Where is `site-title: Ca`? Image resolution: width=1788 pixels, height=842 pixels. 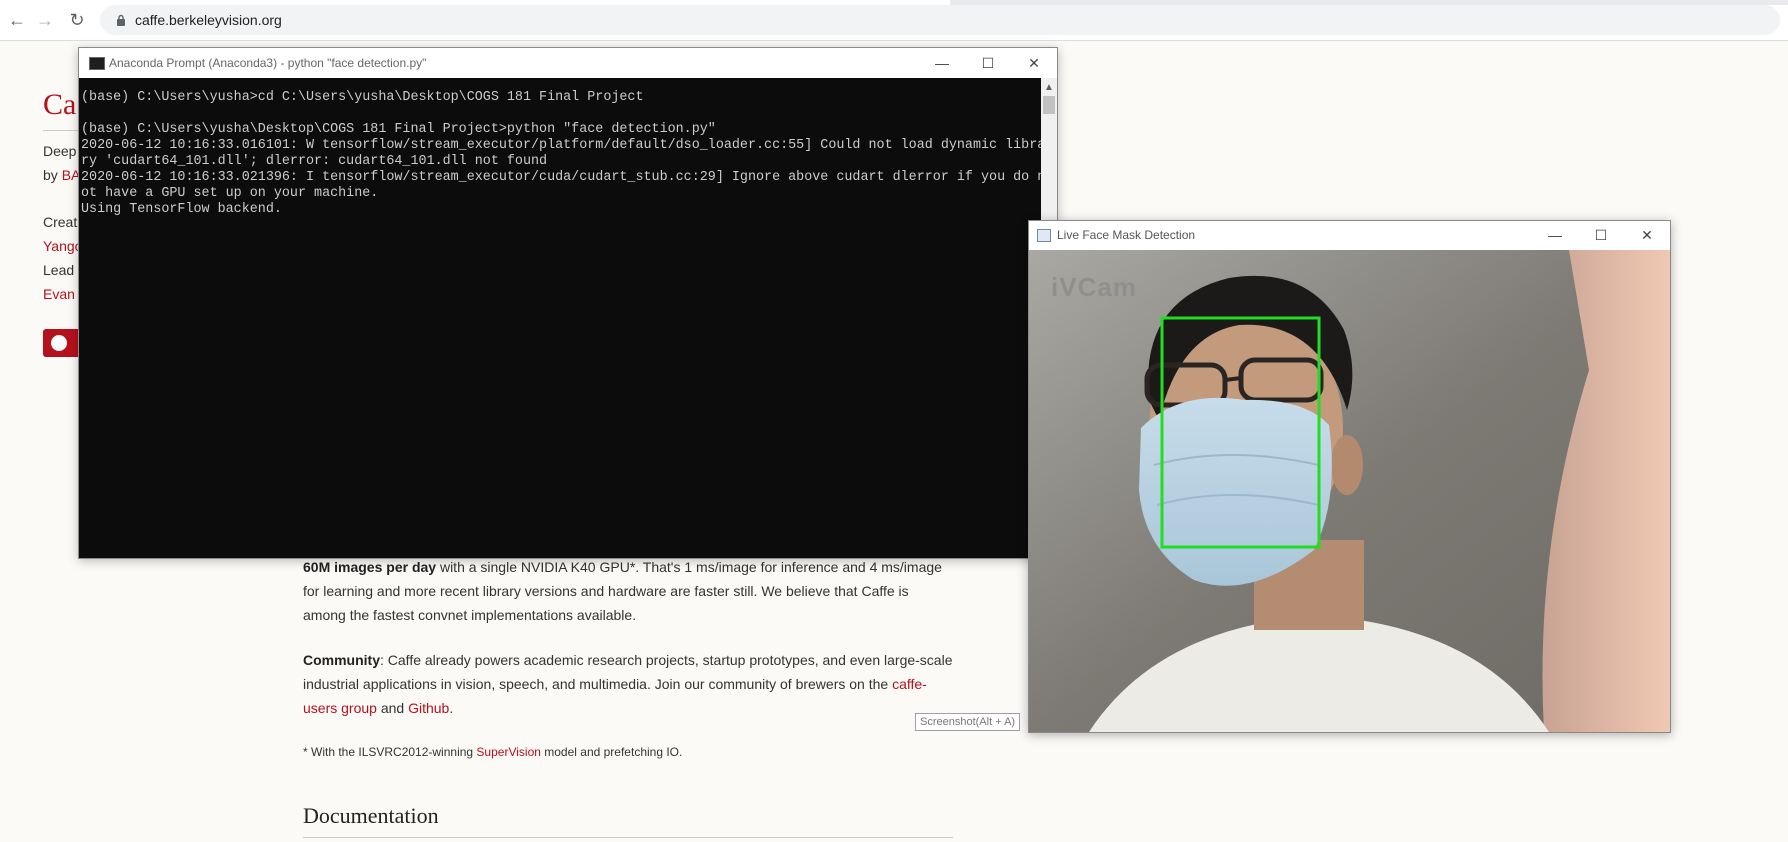
site-title: Ca is located at coordinates (59, 105).